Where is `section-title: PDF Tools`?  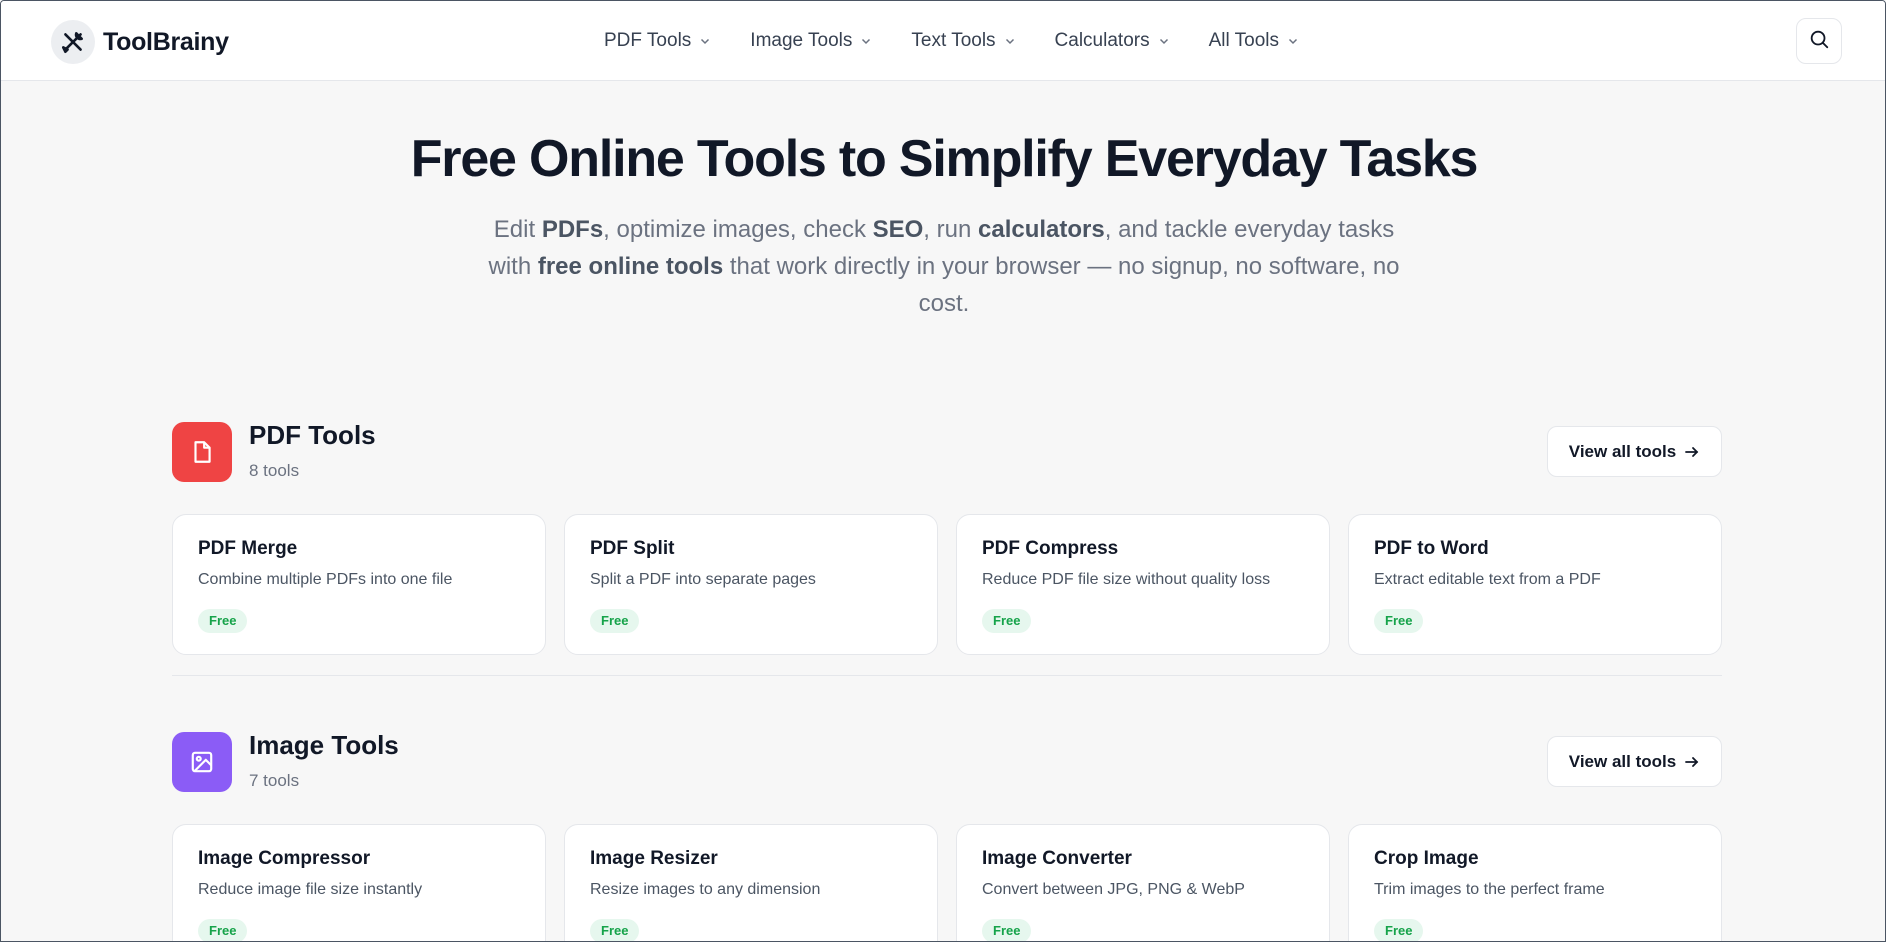 section-title: PDF Tools is located at coordinates (312, 435).